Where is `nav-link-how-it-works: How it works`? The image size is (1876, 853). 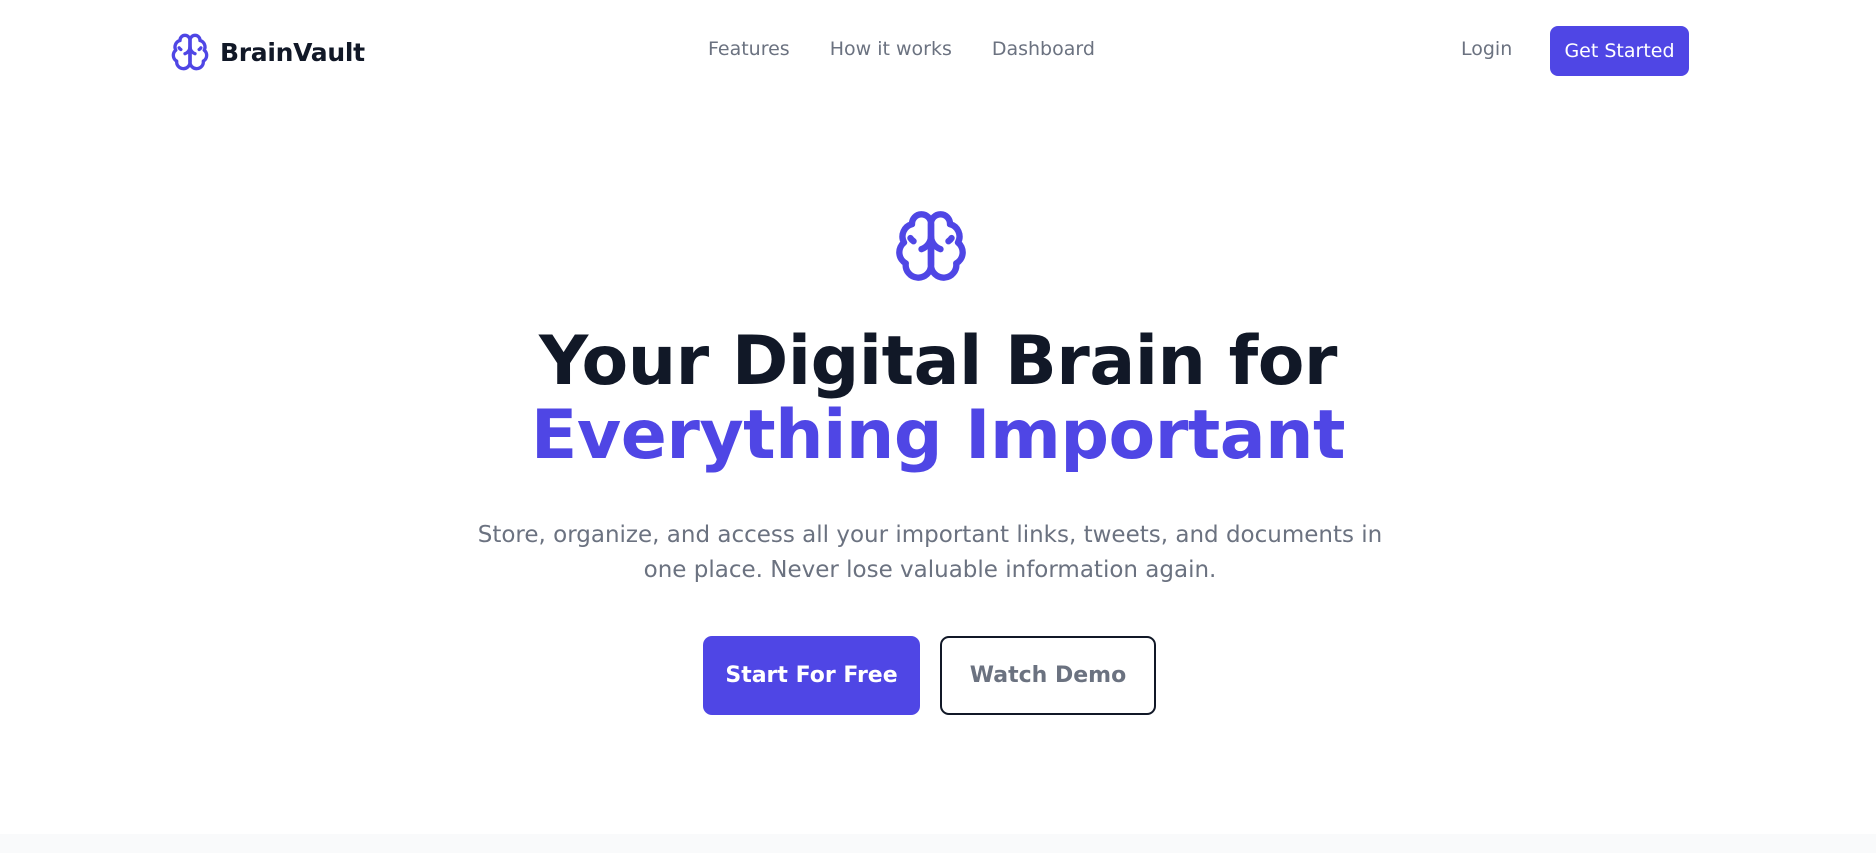 nav-link-how-it-works: How it works is located at coordinates (891, 49).